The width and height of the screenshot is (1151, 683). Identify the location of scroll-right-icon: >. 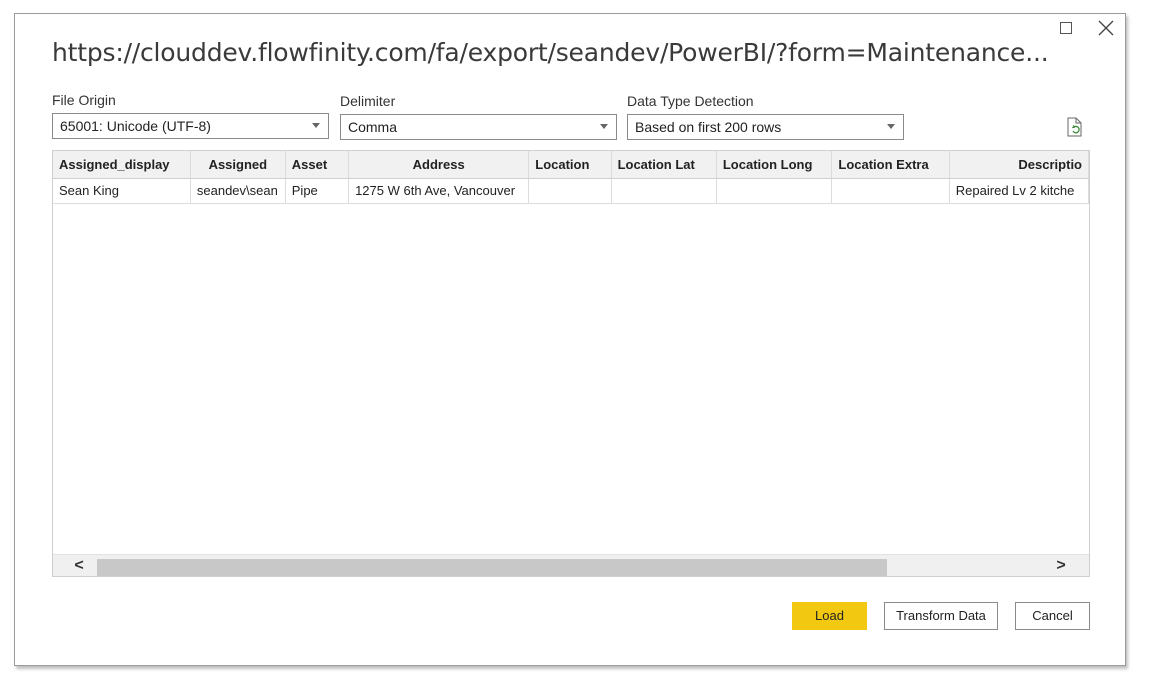
(1061, 566).